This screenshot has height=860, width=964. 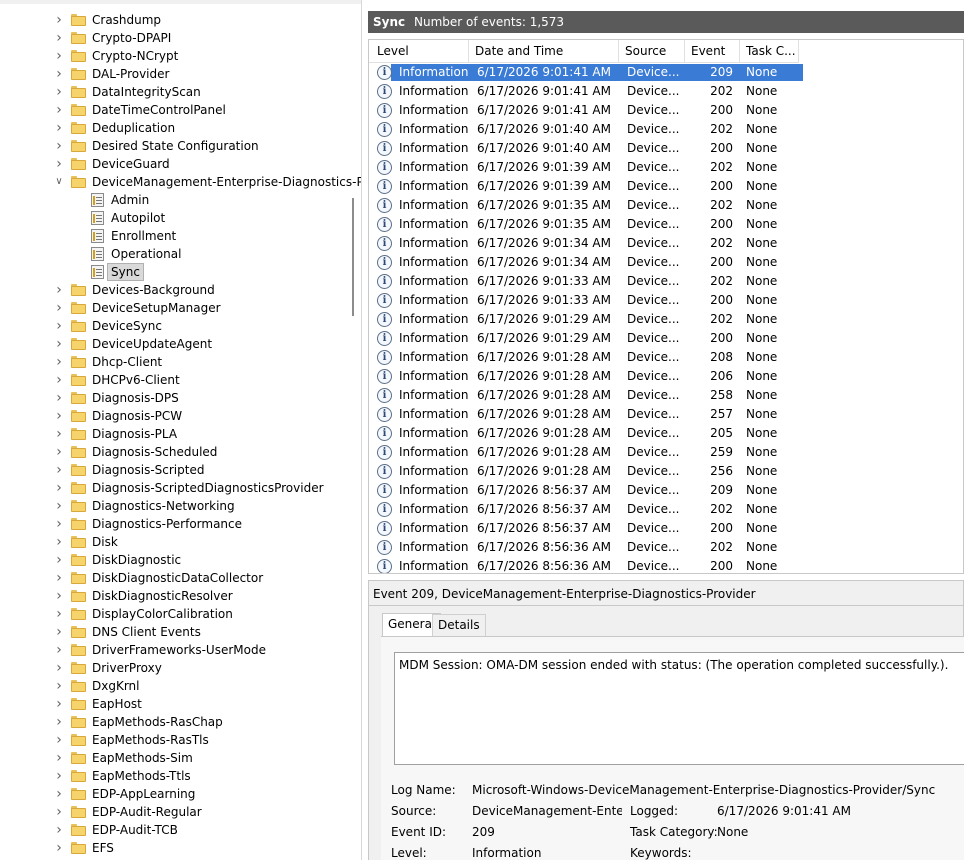 What do you see at coordinates (175, 812) in the screenshot?
I see `tree-item: › EDP-Audit-Regular` at bounding box center [175, 812].